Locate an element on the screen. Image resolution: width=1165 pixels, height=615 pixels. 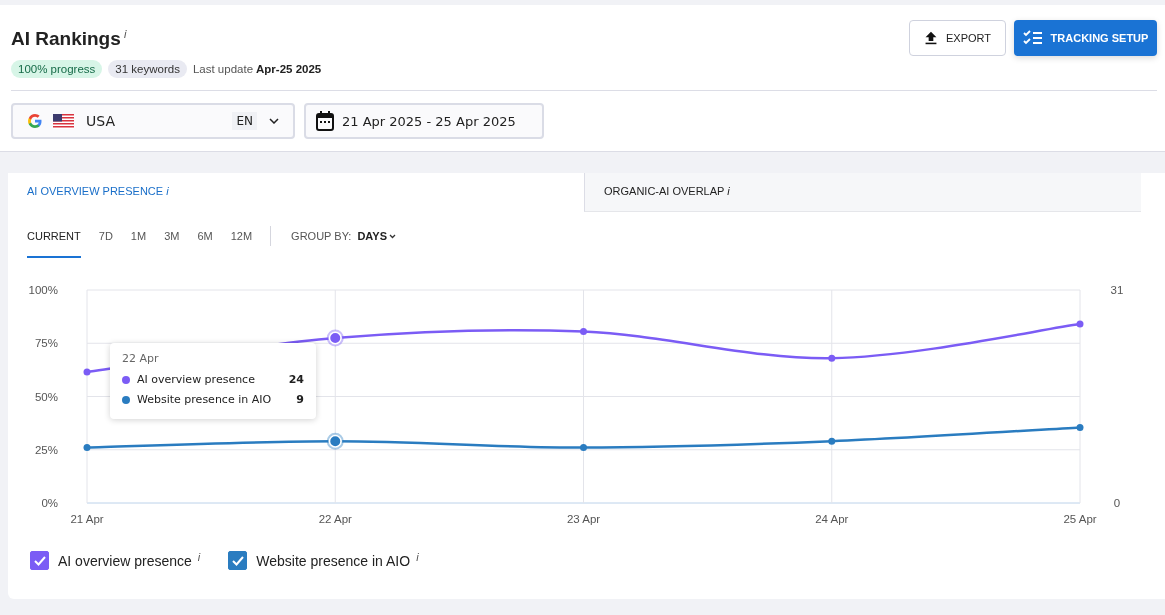
legend-label: Website presence in AIO is located at coordinates (333, 560).